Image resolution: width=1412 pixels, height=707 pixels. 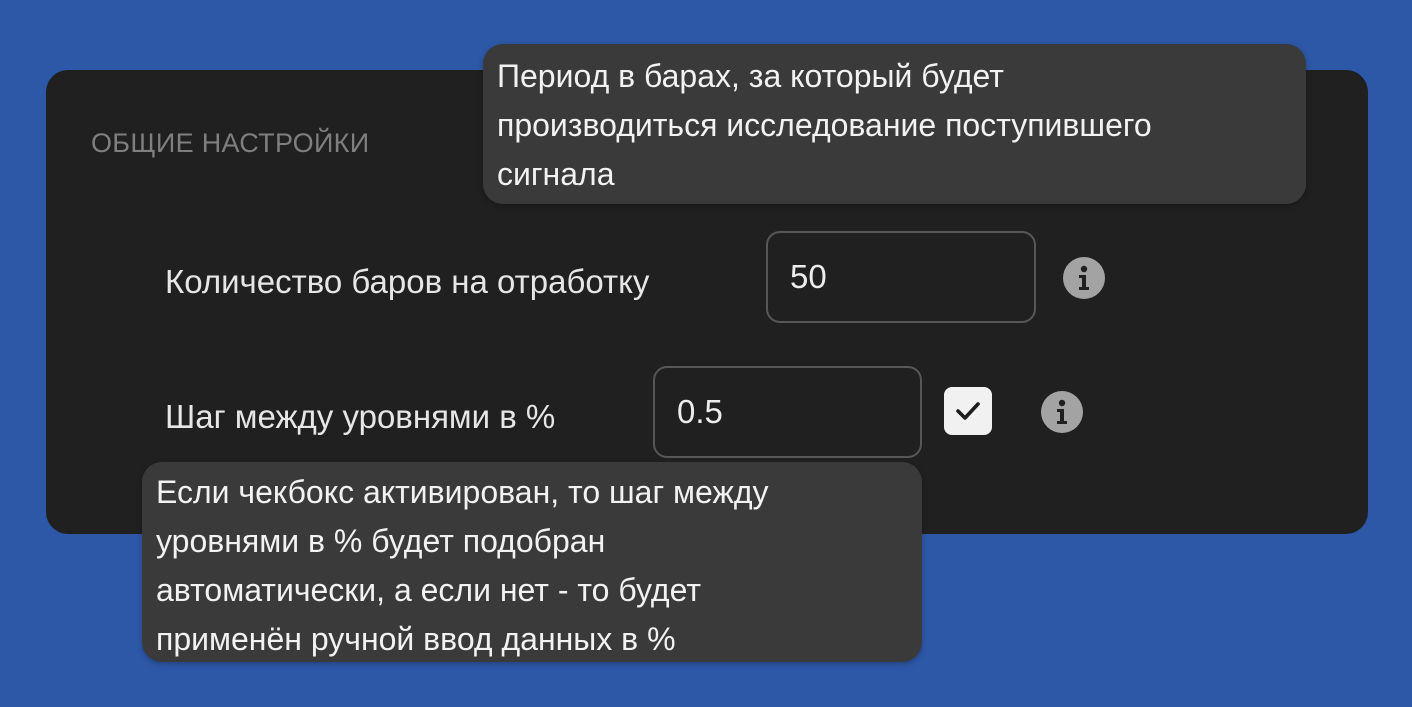 I want to click on level-step-label: Шаг между уровнями в %, so click(x=360, y=416).